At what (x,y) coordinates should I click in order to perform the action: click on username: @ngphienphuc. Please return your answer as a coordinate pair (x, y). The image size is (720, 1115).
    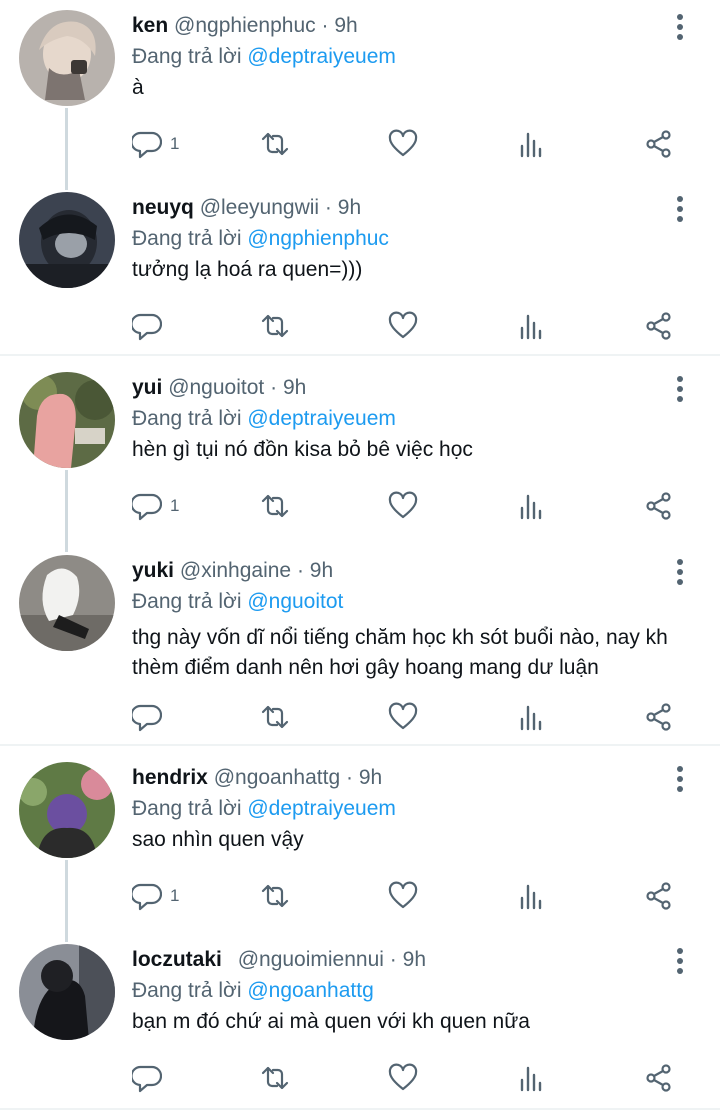
    Looking at the image, I should click on (245, 25).